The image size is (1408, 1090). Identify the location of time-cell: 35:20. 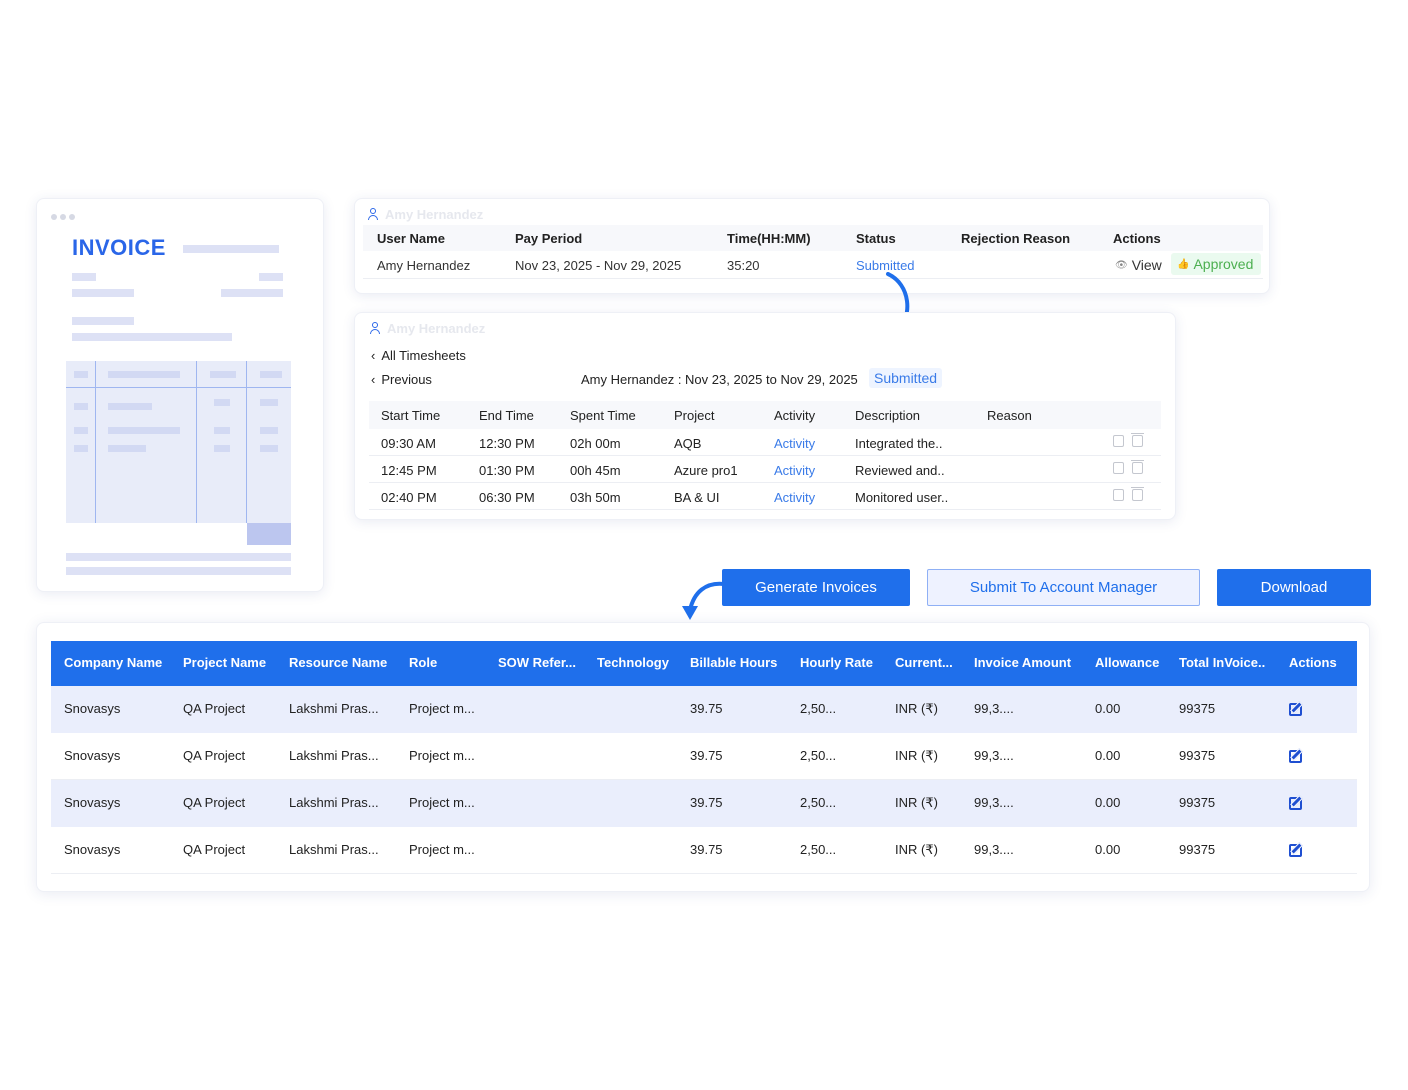
(743, 265).